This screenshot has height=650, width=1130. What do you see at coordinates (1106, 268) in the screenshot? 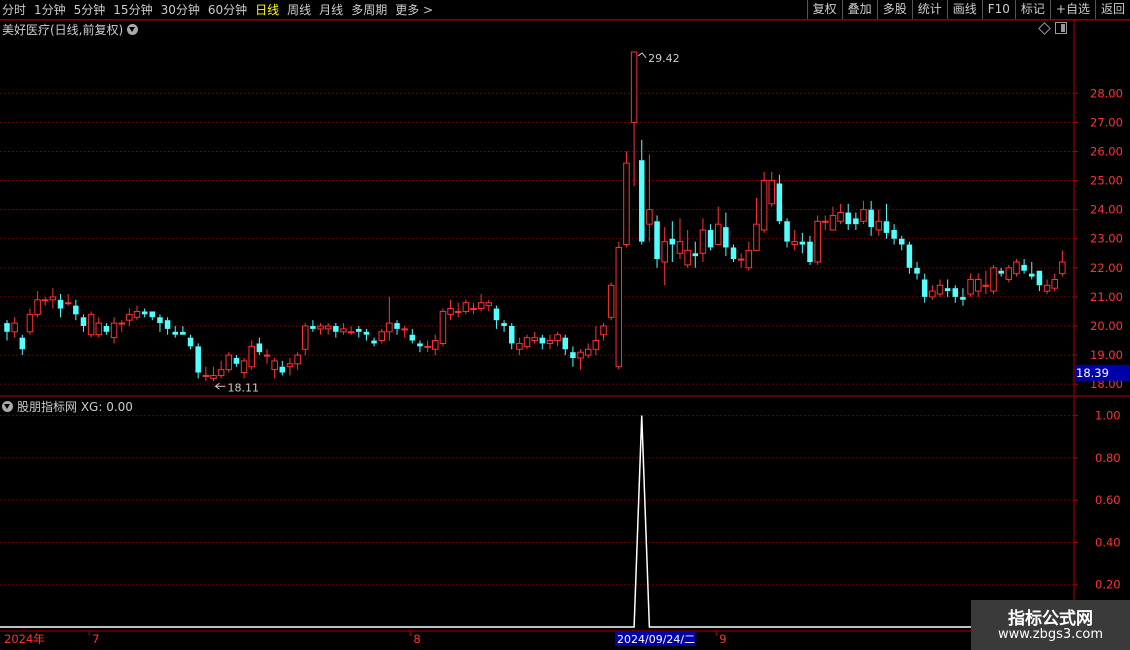
I see `price-tick-label: 22.00` at bounding box center [1106, 268].